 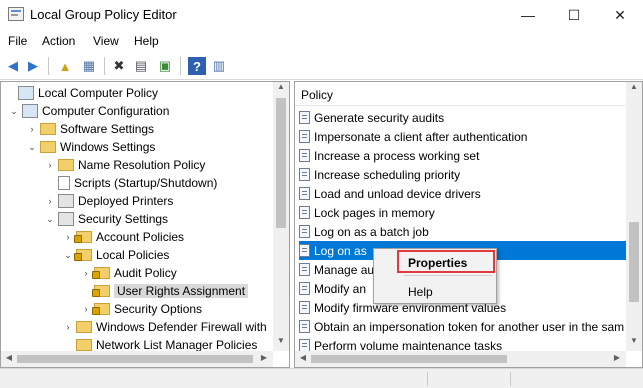 I want to click on back-arrow-icon: ◀, so click(x=13, y=66).